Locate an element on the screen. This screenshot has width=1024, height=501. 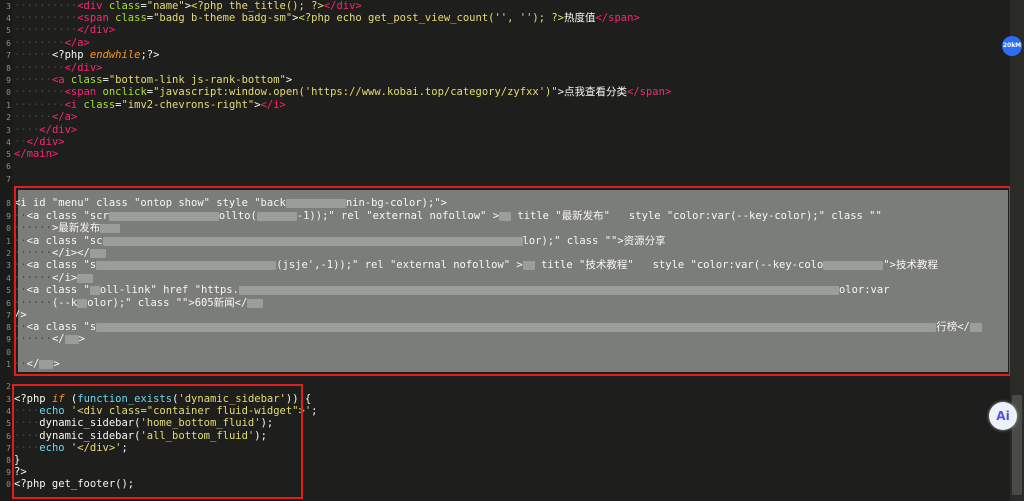
code-token: </i> is located at coordinates (273, 105).